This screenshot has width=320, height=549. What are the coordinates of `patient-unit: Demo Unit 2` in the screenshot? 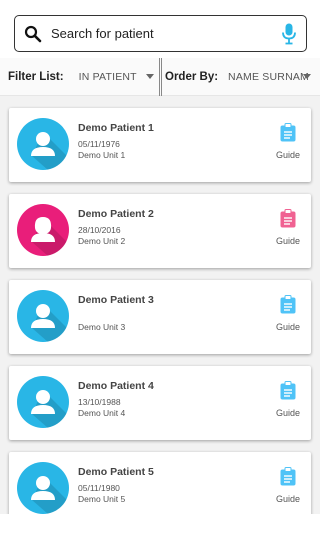 It's located at (102, 241).